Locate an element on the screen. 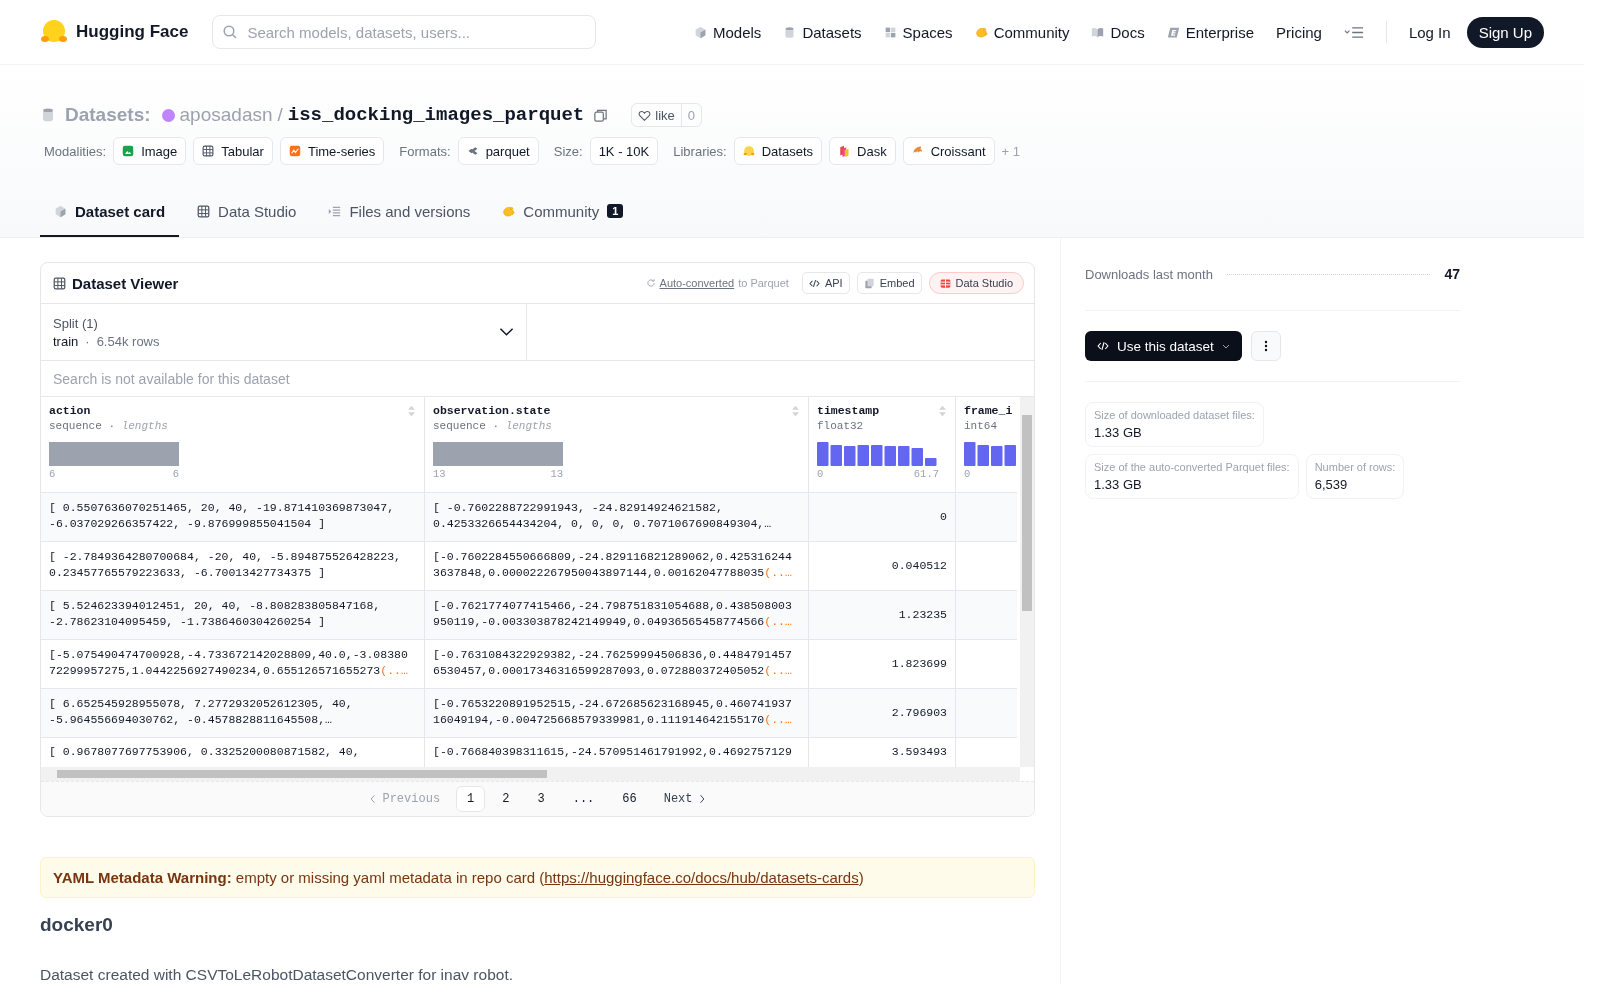 This screenshot has height=1000, width=1600. stat-label: Size of the auto-converted Parquet files: is located at coordinates (1192, 467).